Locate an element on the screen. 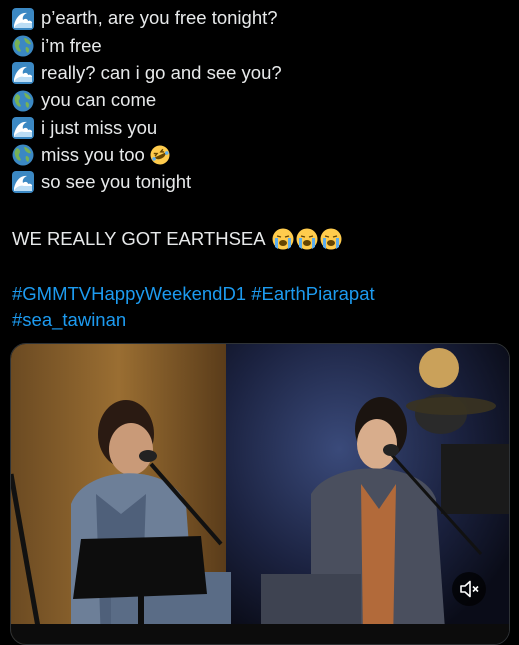 Image resolution: width=519 pixels, height=645 pixels. hashtag-link: #GMMTVHappyWeekendD1 is located at coordinates (129, 293).